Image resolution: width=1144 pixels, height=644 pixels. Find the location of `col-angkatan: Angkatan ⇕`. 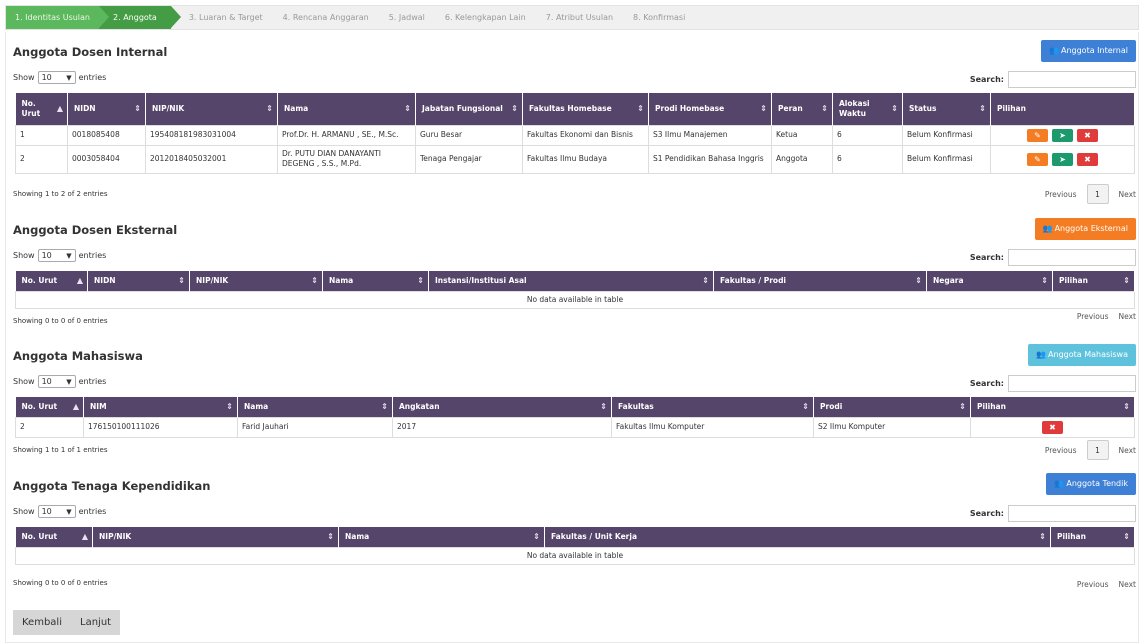

col-angkatan: Angkatan ⇕ is located at coordinates (502, 407).